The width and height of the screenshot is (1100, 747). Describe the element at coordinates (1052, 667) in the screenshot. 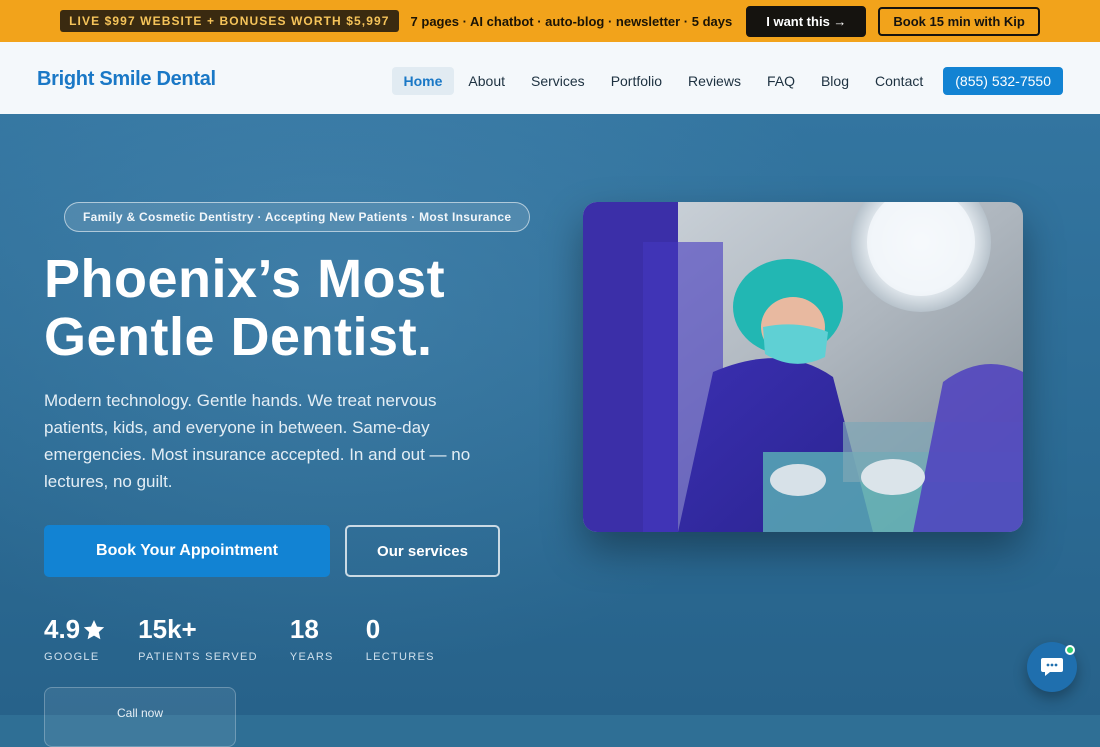

I see `chat-bubble-icon` at that location.